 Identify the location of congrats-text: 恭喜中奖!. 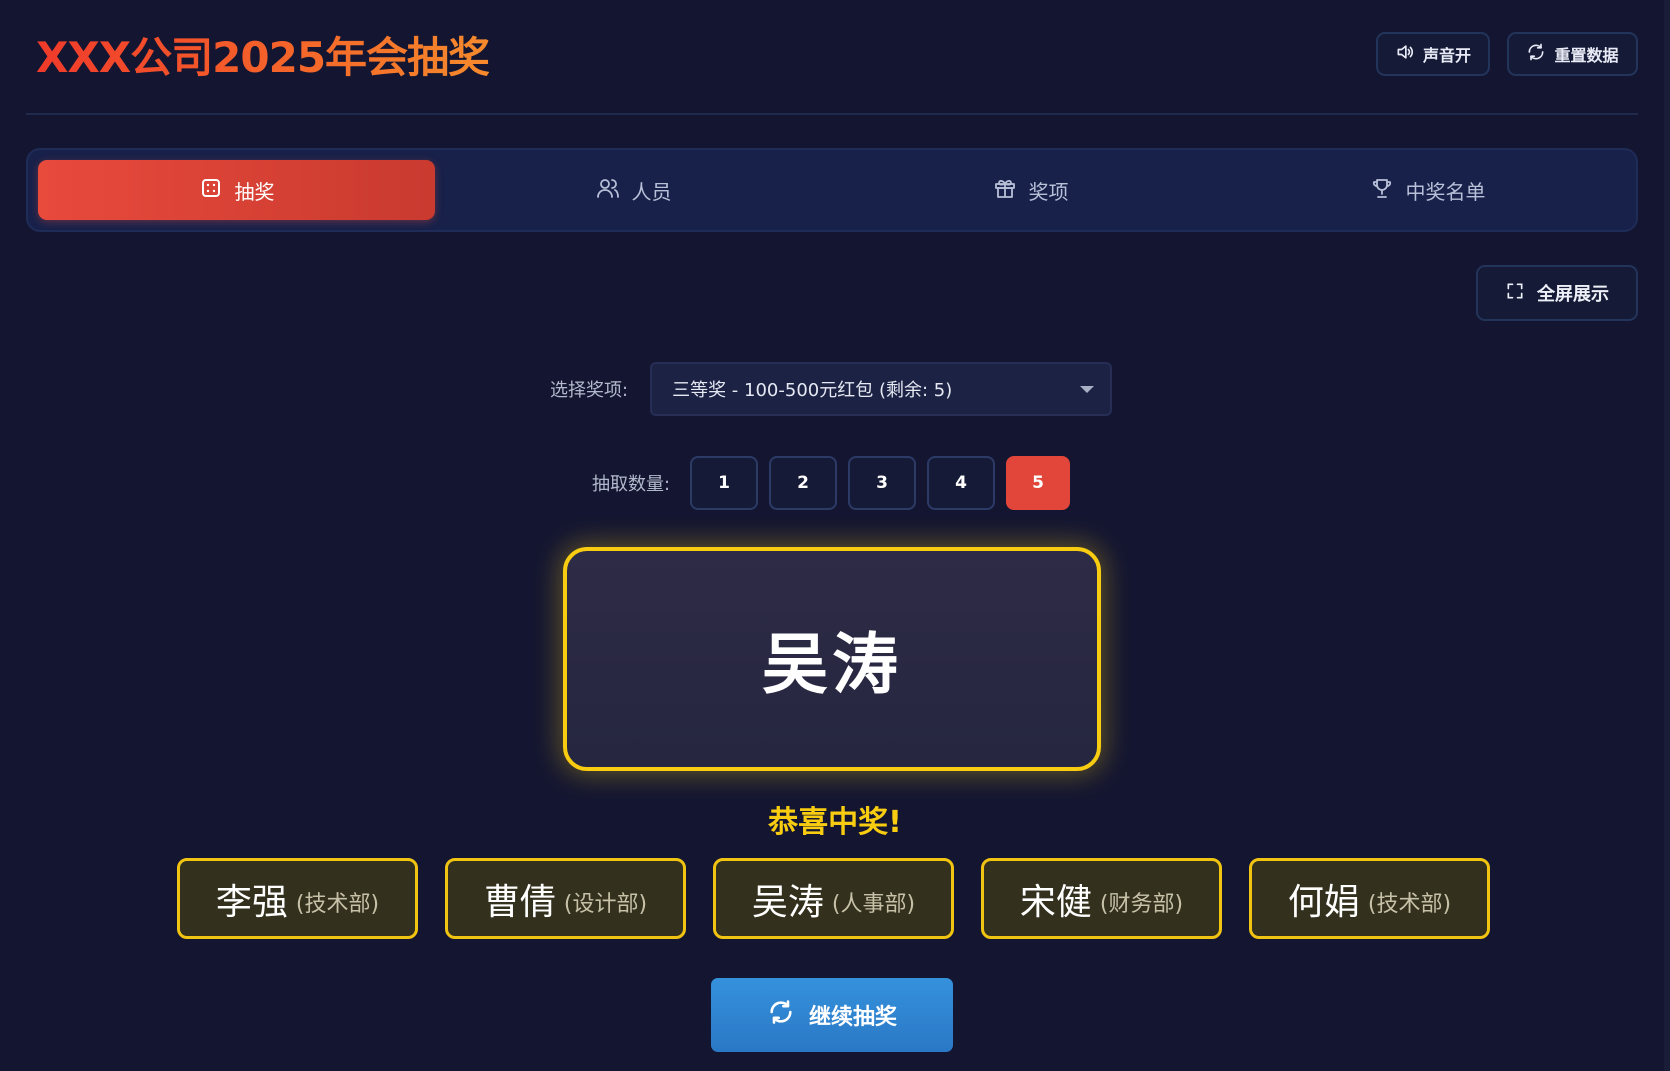
(835, 822).